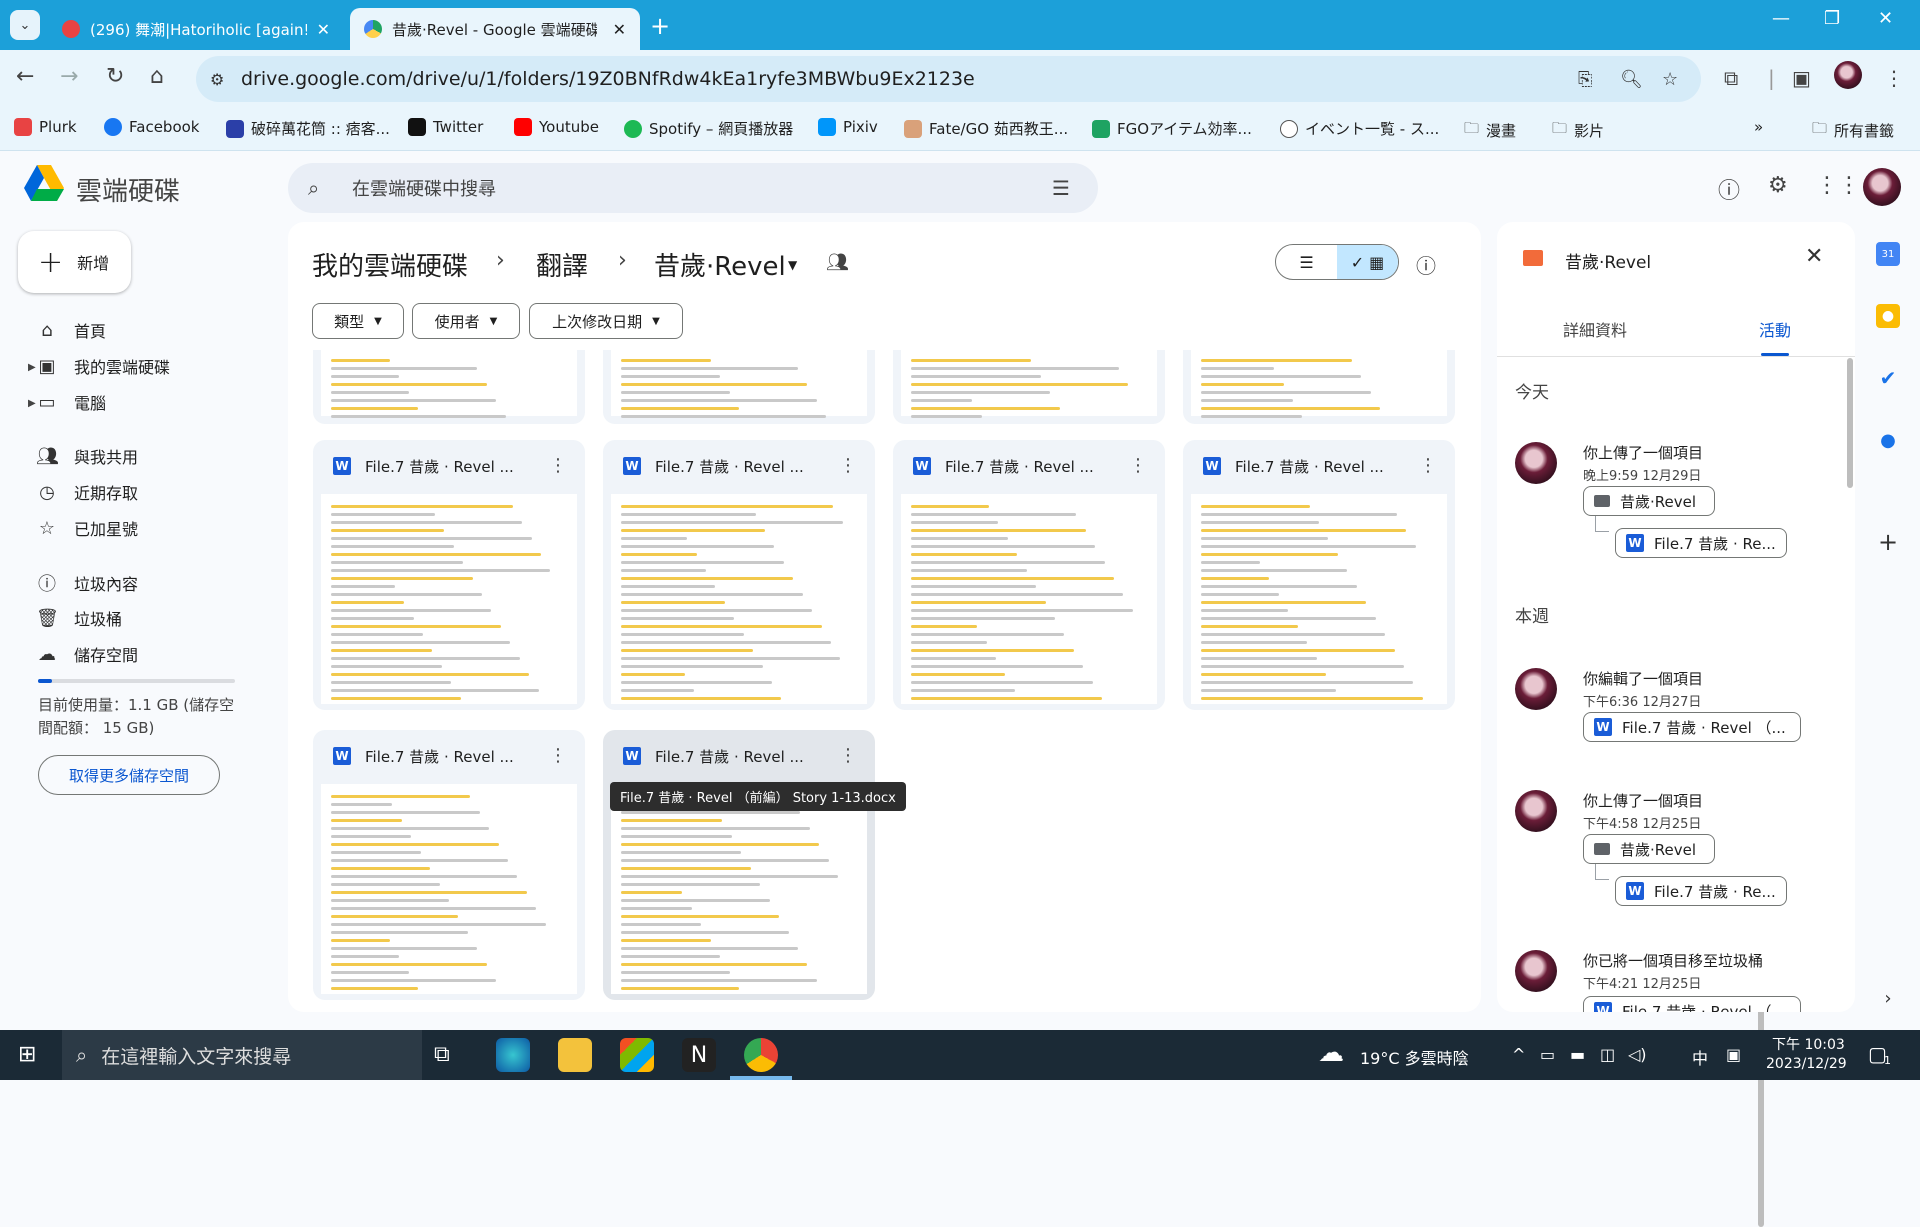  What do you see at coordinates (837, 262) in the screenshot?
I see `shared-folder-icon: 👥︎` at bounding box center [837, 262].